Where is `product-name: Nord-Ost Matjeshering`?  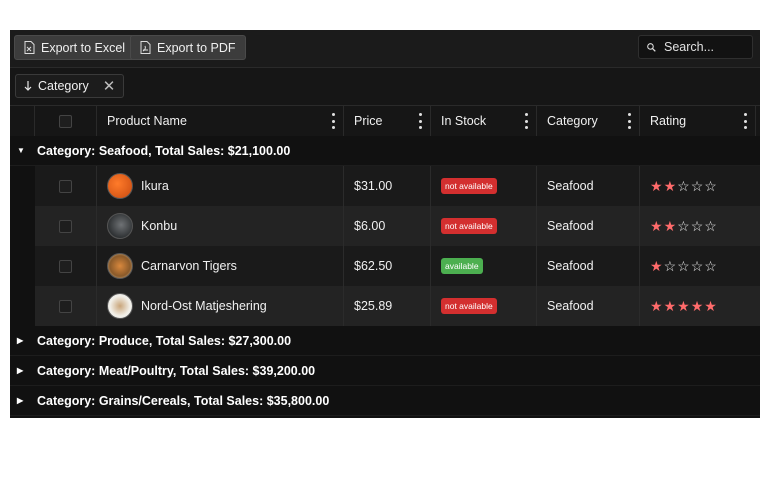 product-name: Nord-Ost Matjeshering is located at coordinates (204, 306).